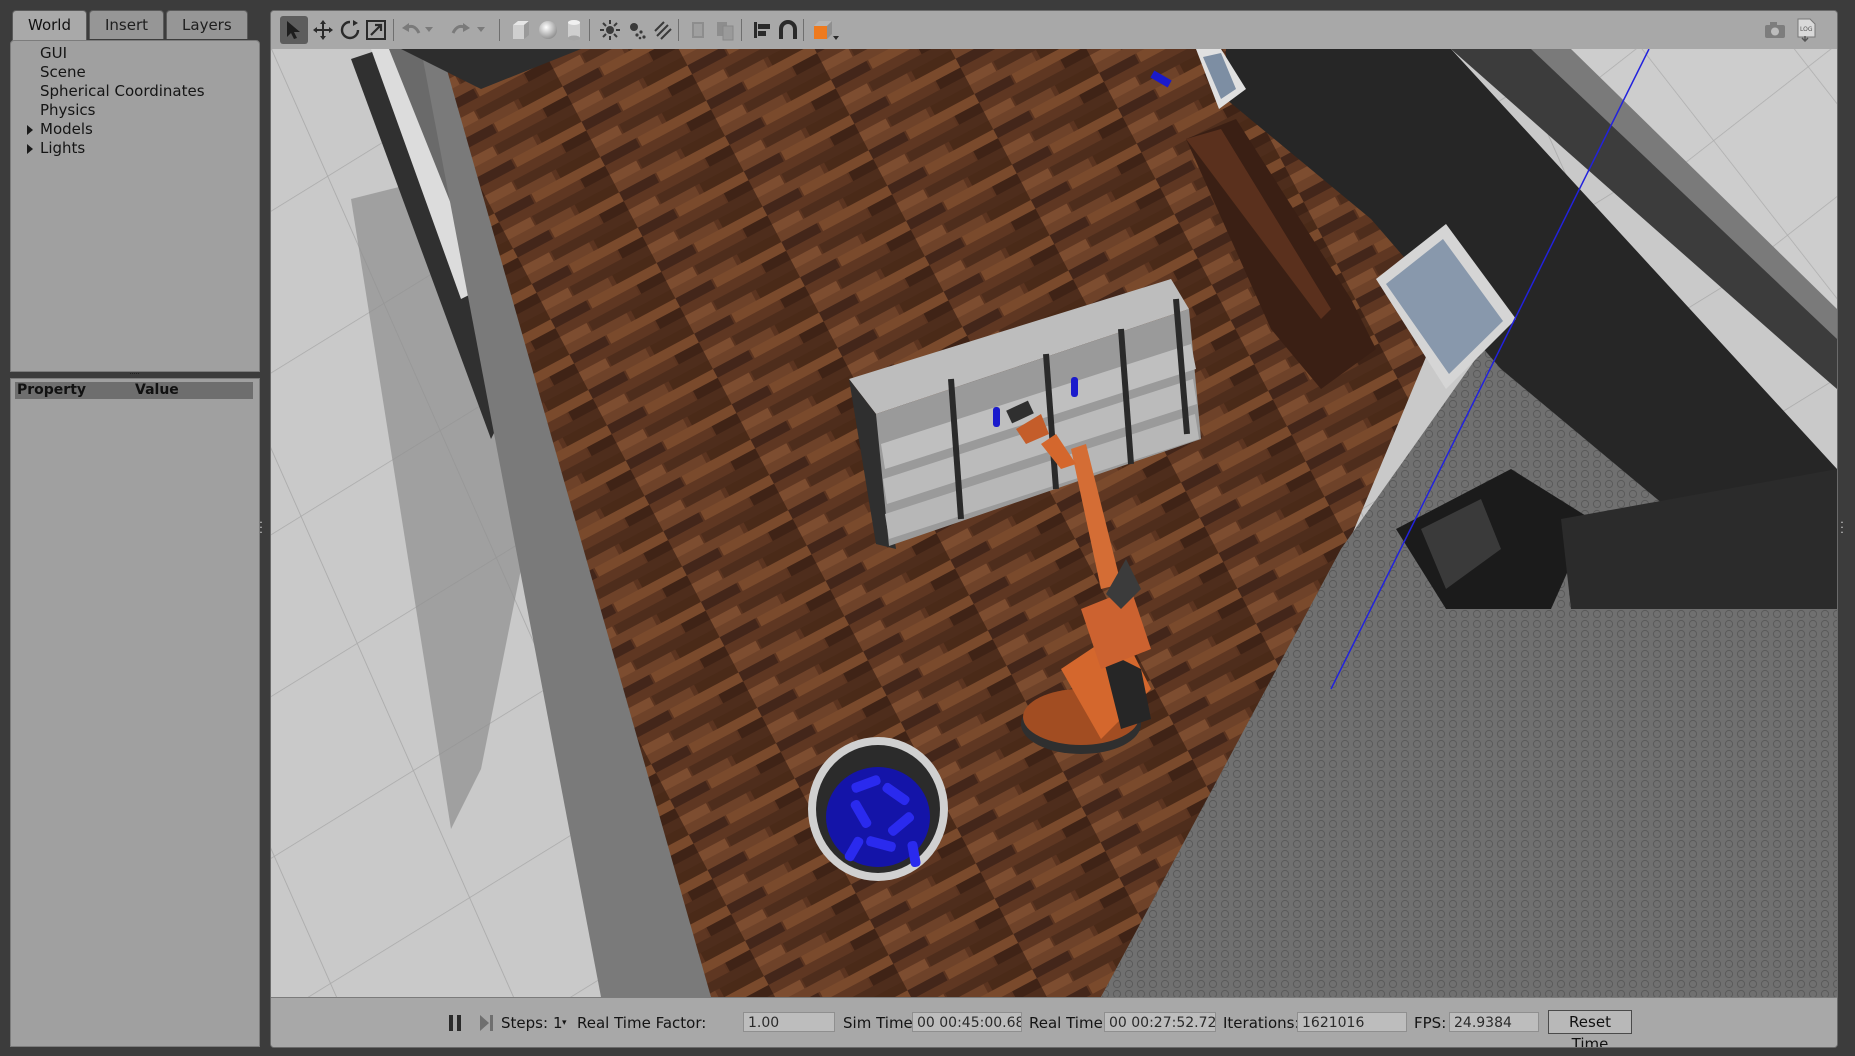 This screenshot has height=1056, width=1855. What do you see at coordinates (698, 30) in the screenshot?
I see `copy-icon` at bounding box center [698, 30].